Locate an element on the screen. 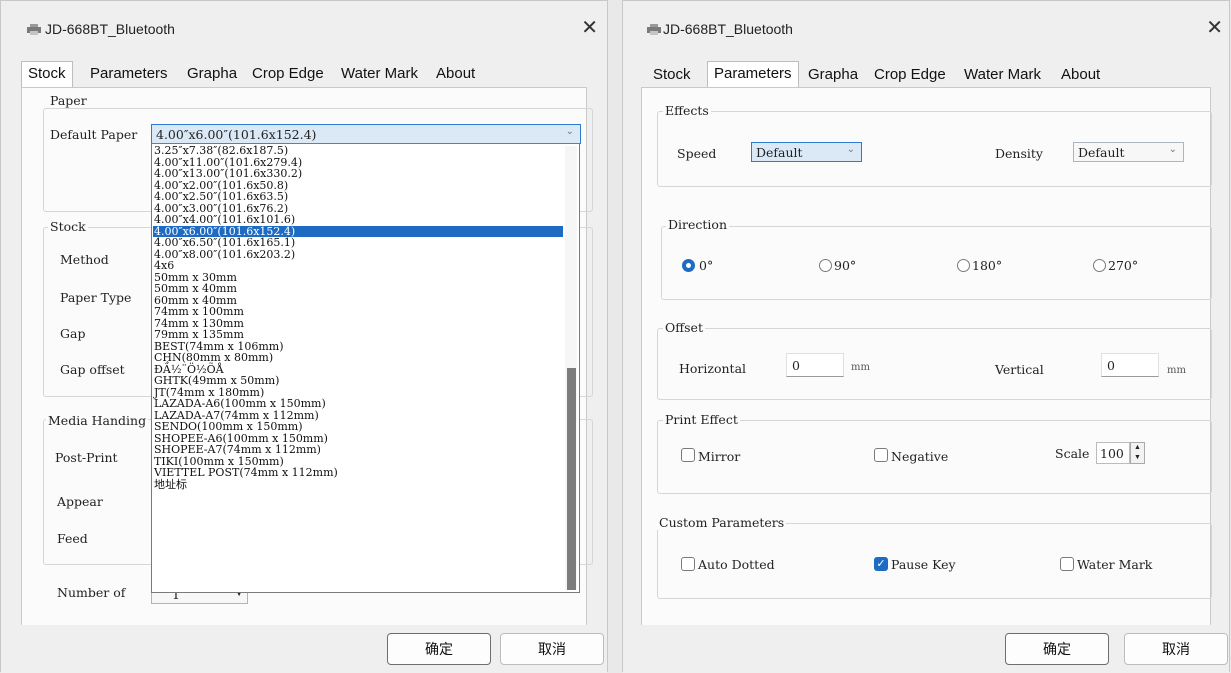  dropdown-option: 79mm x 135mm is located at coordinates (358, 335).